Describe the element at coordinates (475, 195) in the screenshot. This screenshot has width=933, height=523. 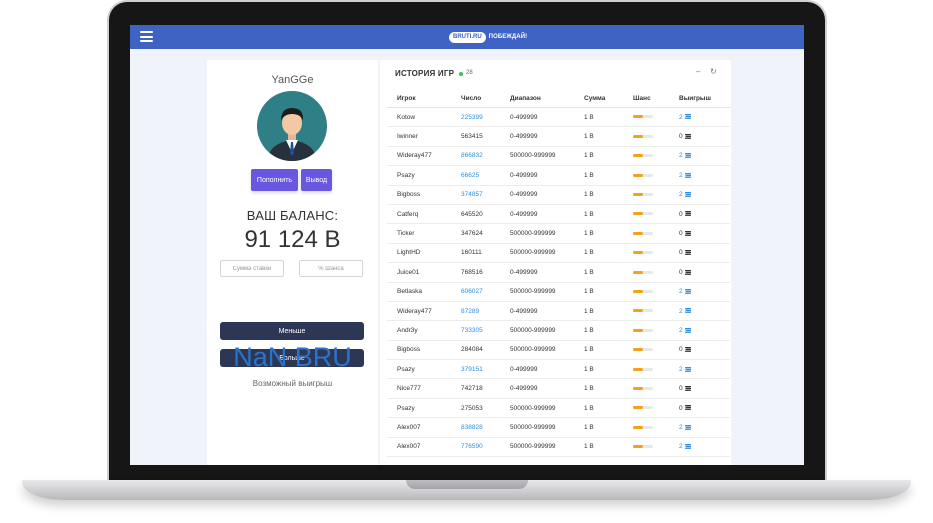
I see `number-cell: 374857` at that location.